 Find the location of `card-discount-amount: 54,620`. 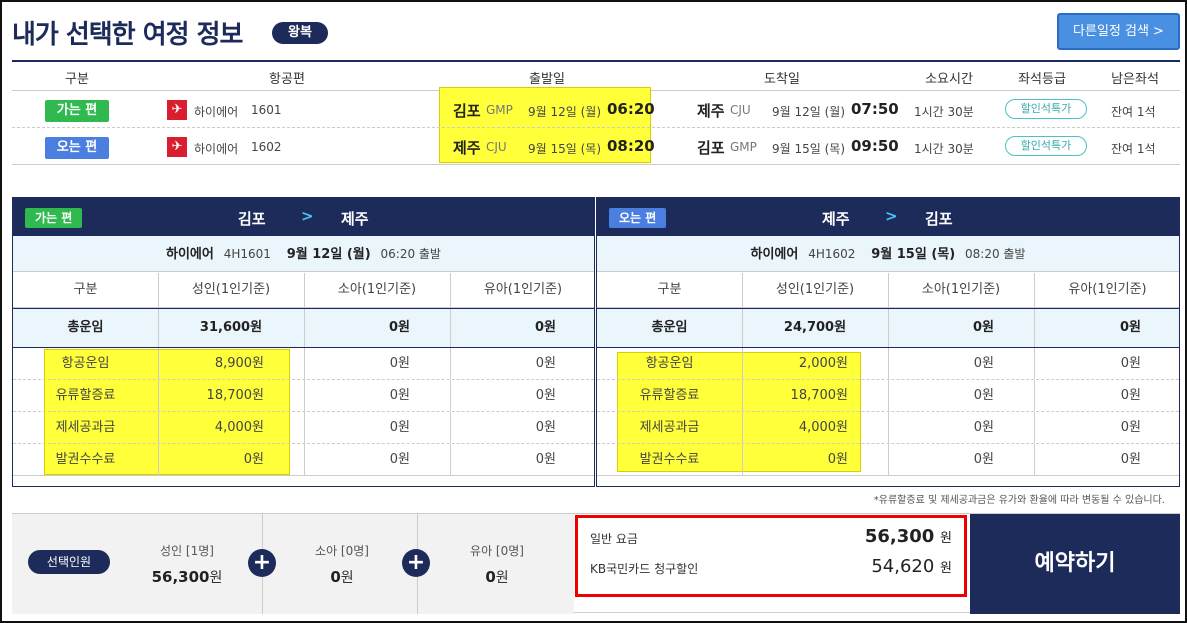

card-discount-amount: 54,620 is located at coordinates (903, 566).